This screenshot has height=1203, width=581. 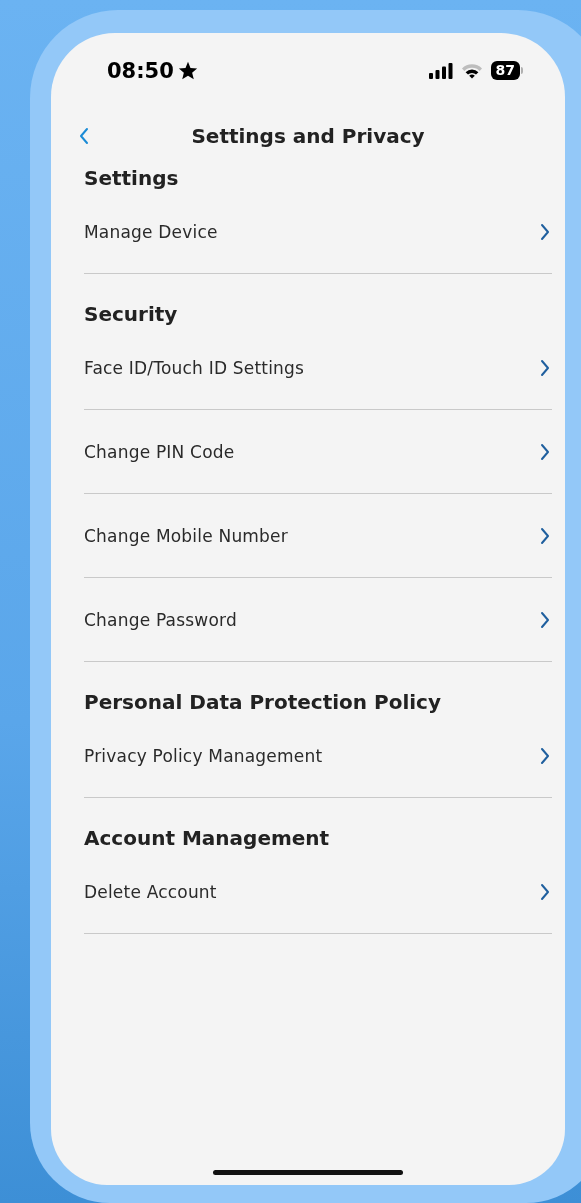 What do you see at coordinates (203, 755) in the screenshot?
I see `row-label: Privacy Policy Management` at bounding box center [203, 755].